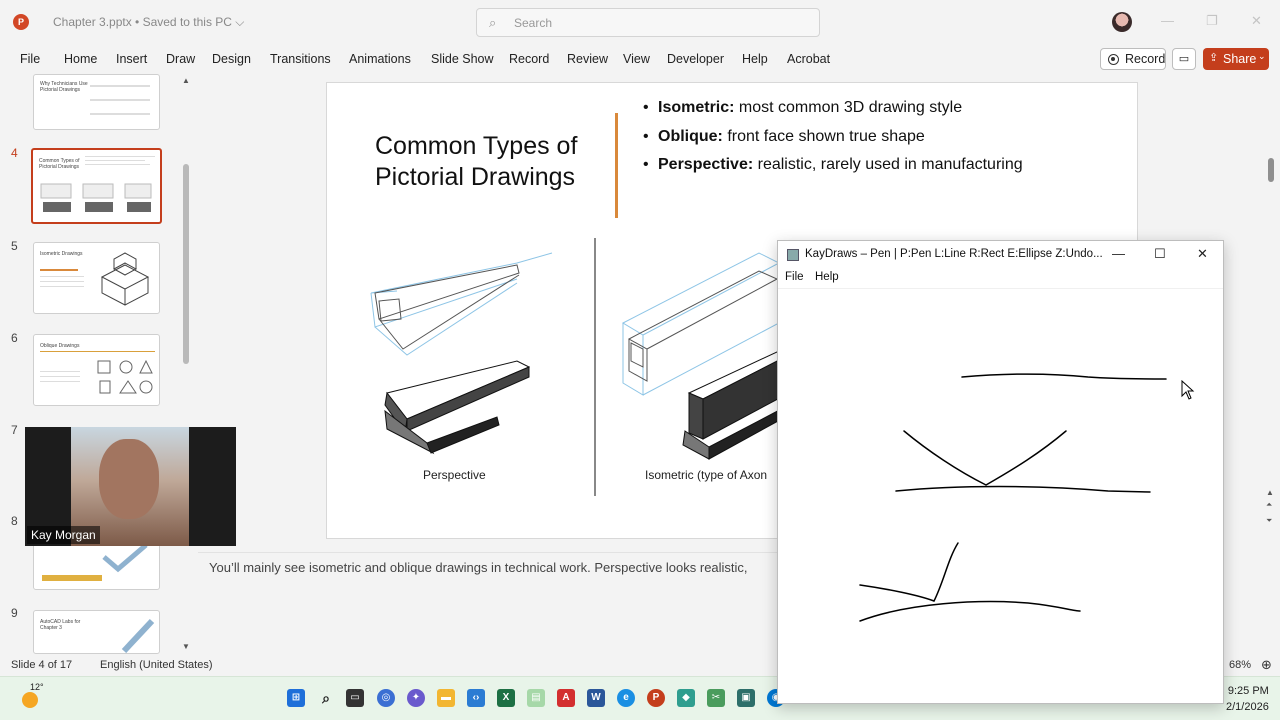  What do you see at coordinates (1240, 59) in the screenshot?
I see `share-button-label: Share` at bounding box center [1240, 59].